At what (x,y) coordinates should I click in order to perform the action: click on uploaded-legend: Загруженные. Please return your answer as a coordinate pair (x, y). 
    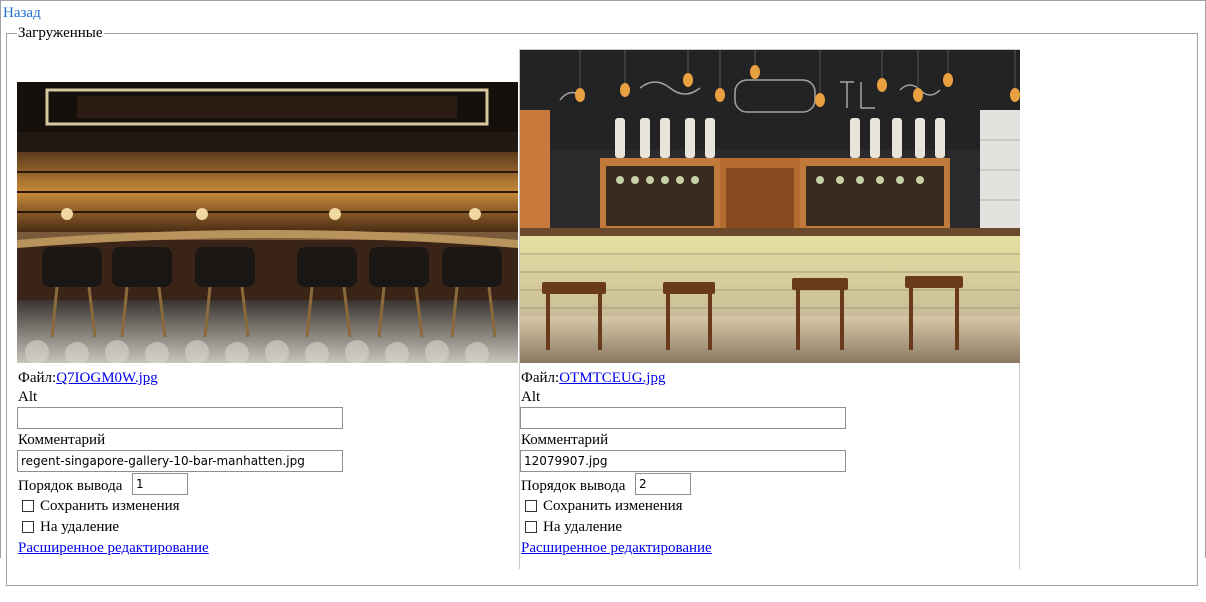
    Looking at the image, I should click on (60, 33).